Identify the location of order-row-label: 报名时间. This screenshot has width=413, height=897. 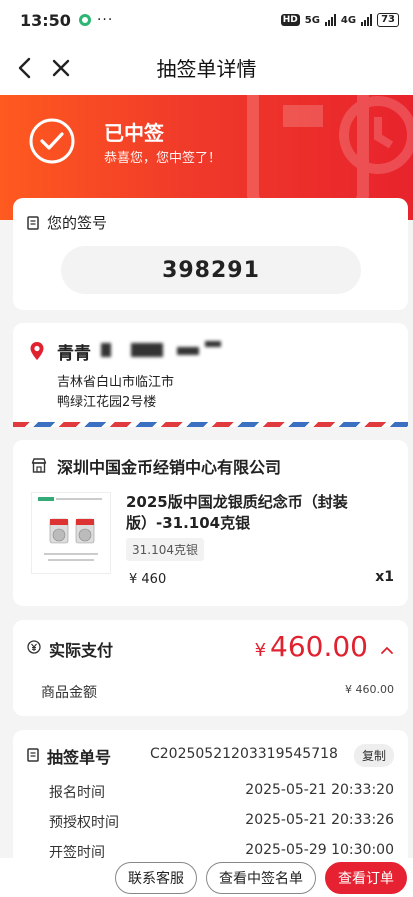
(77, 793).